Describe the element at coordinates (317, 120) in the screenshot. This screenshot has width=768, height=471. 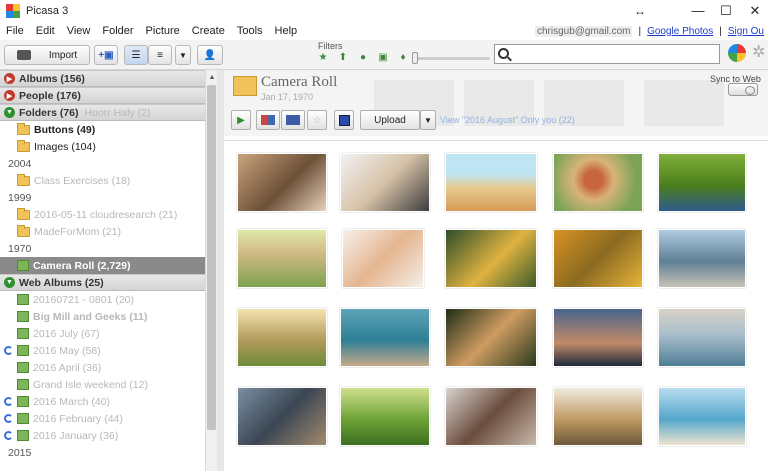
I see `star-button: ☆` at that location.